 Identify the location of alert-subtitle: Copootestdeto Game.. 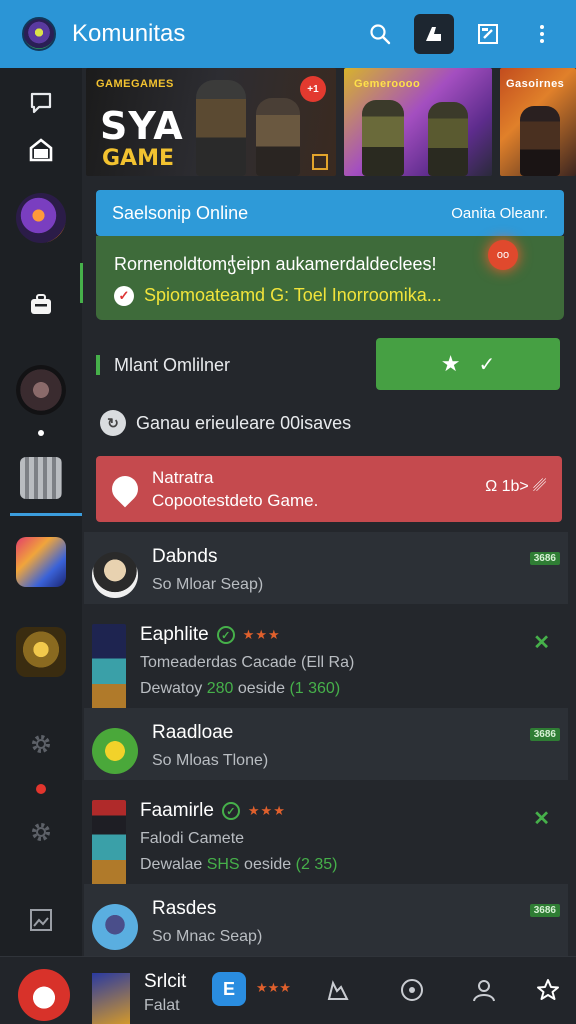
(235, 500).